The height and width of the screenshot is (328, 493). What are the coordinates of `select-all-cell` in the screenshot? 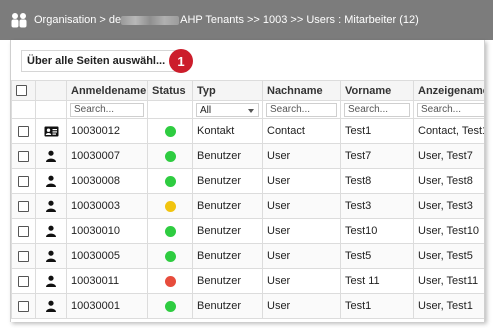 It's located at (23, 90).